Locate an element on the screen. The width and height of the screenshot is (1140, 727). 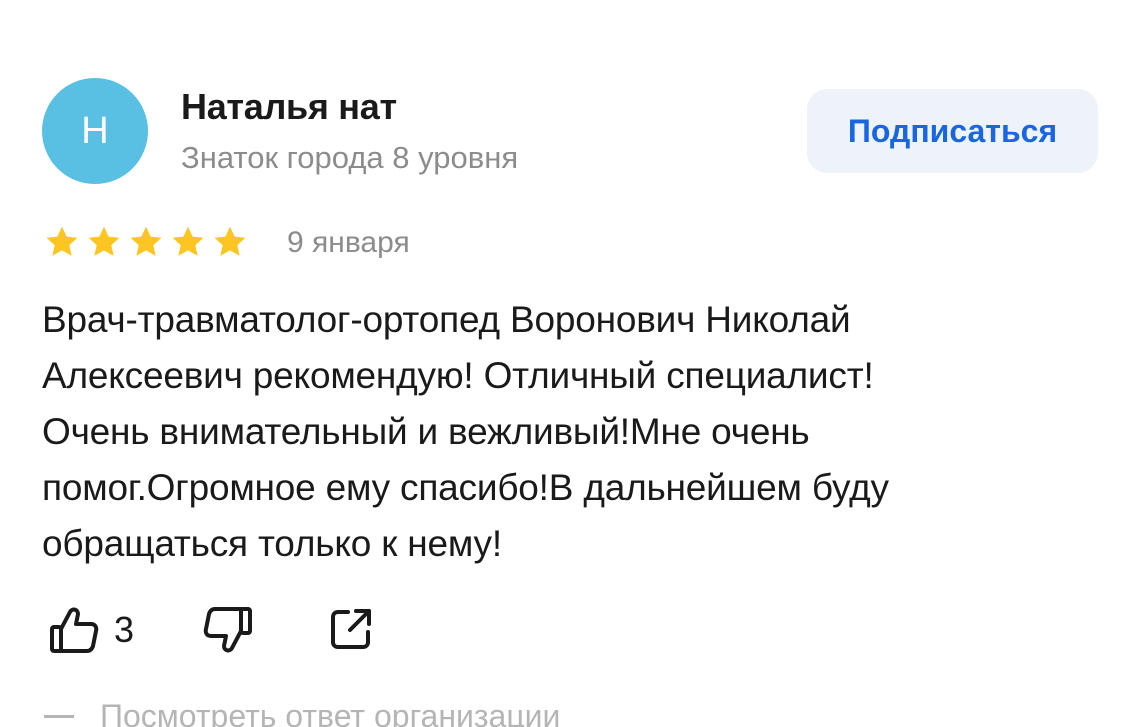
like-button: 3 is located at coordinates (91, 630).